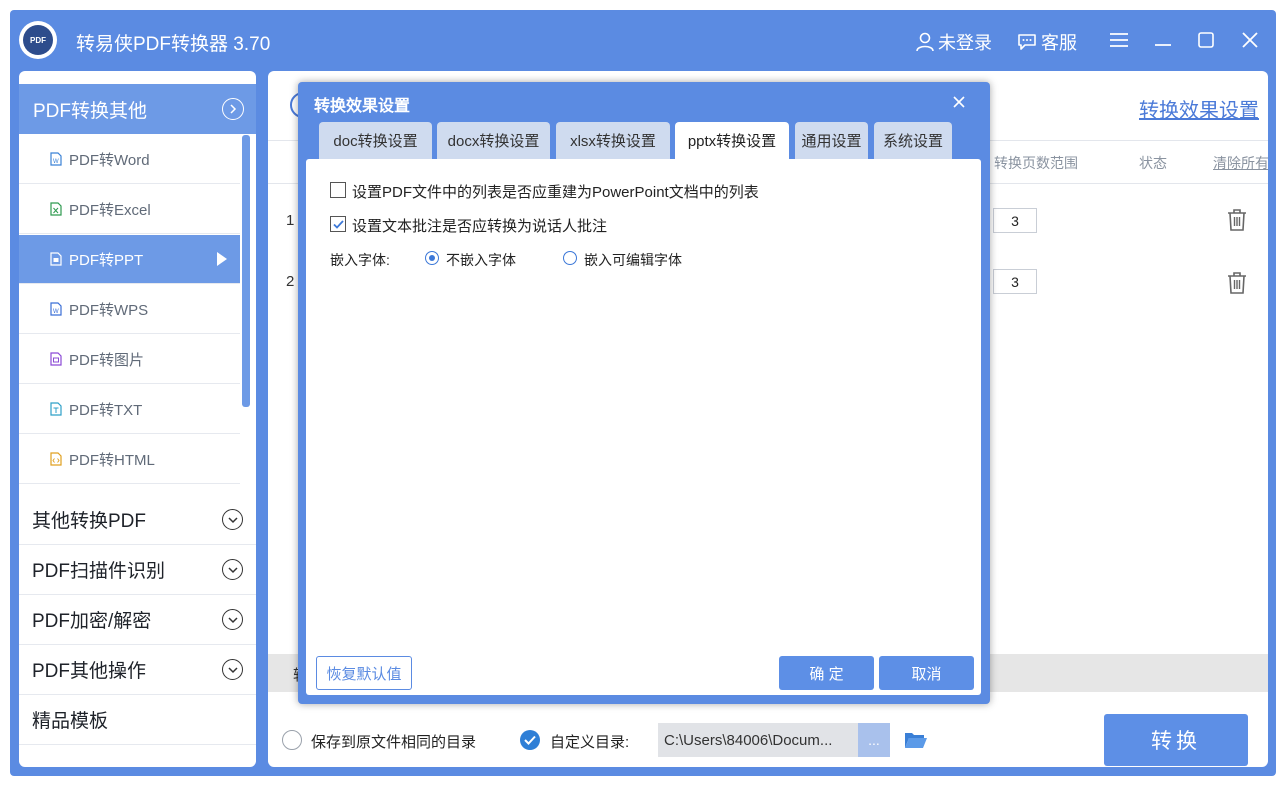 The width and height of the screenshot is (1286, 786). What do you see at coordinates (480, 226) in the screenshot?
I see `convert-annotations-label: 设置文本批注是否应转换为说话人批注` at bounding box center [480, 226].